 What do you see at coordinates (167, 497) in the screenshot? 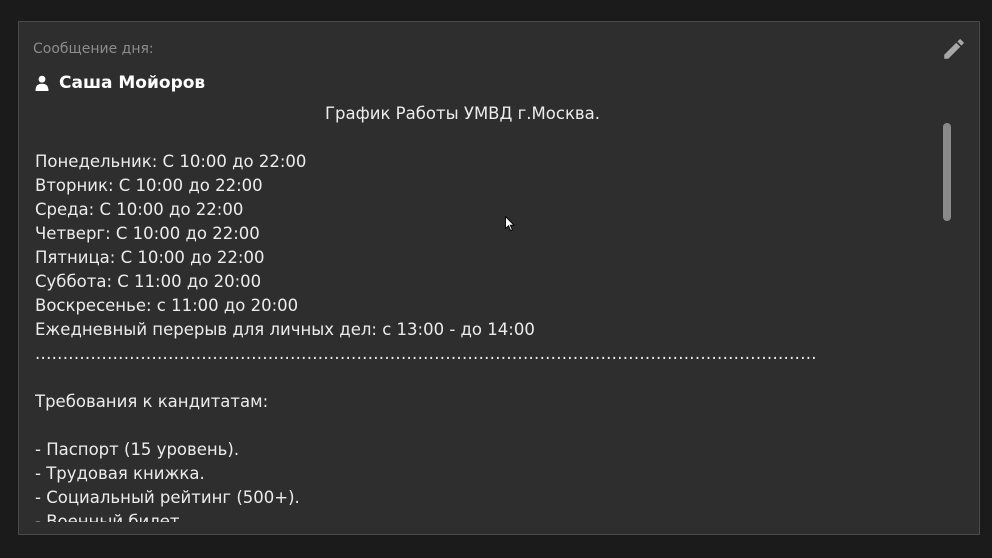
I see `requirement-item: - Социальный рейтинг (500+).` at bounding box center [167, 497].